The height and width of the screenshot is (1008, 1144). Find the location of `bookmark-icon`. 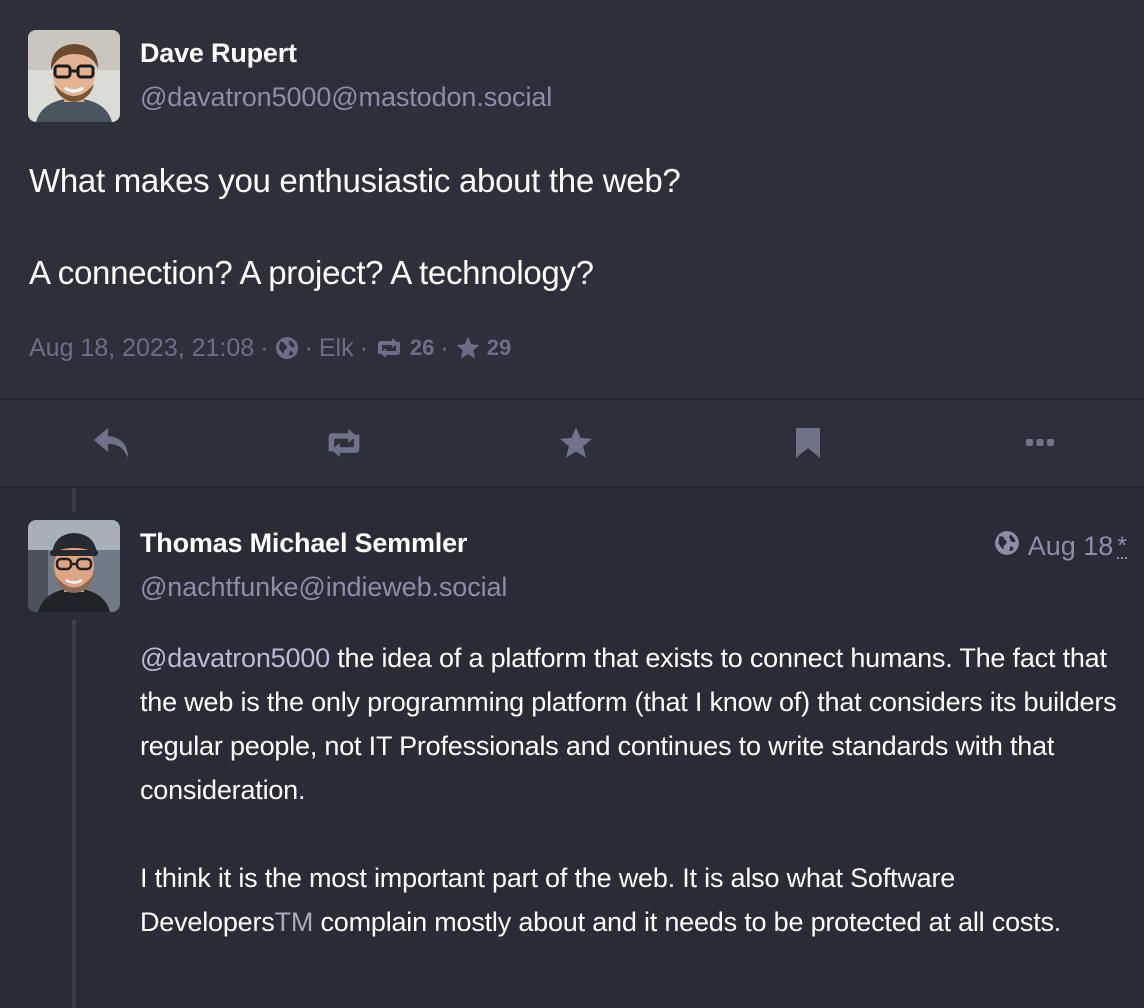

bookmark-icon is located at coordinates (808, 443).